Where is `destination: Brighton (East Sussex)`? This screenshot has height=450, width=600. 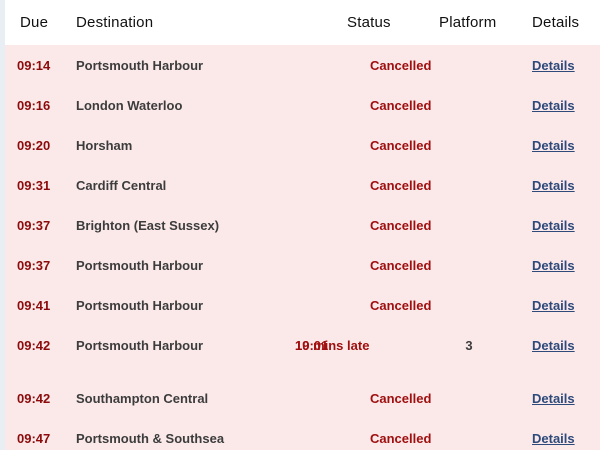 destination: Brighton (East Sussex) is located at coordinates (148, 225).